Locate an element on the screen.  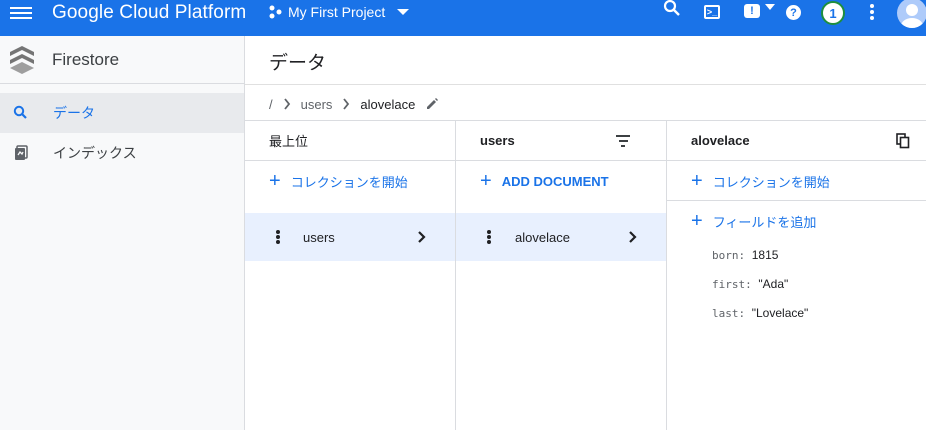
index-icon is located at coordinates (21, 152).